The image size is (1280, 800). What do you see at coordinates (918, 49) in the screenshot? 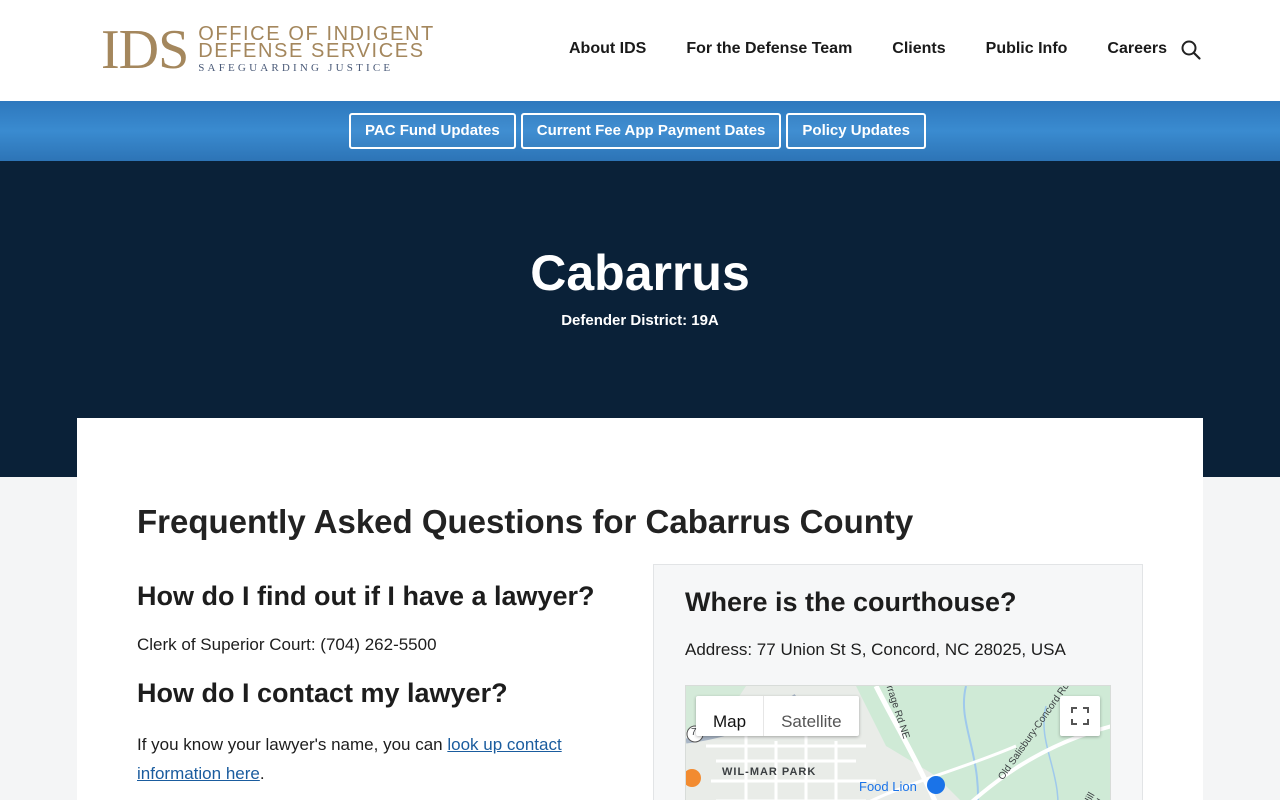
I see `nav-item-clients: Clients` at bounding box center [918, 49].